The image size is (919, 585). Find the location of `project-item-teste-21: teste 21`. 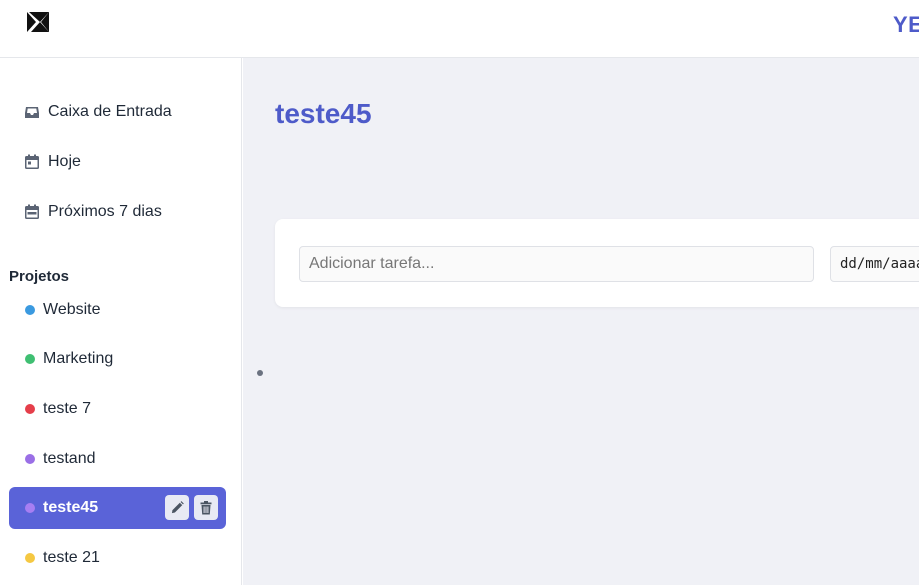

project-item-teste-21: teste 21 is located at coordinates (117, 558).